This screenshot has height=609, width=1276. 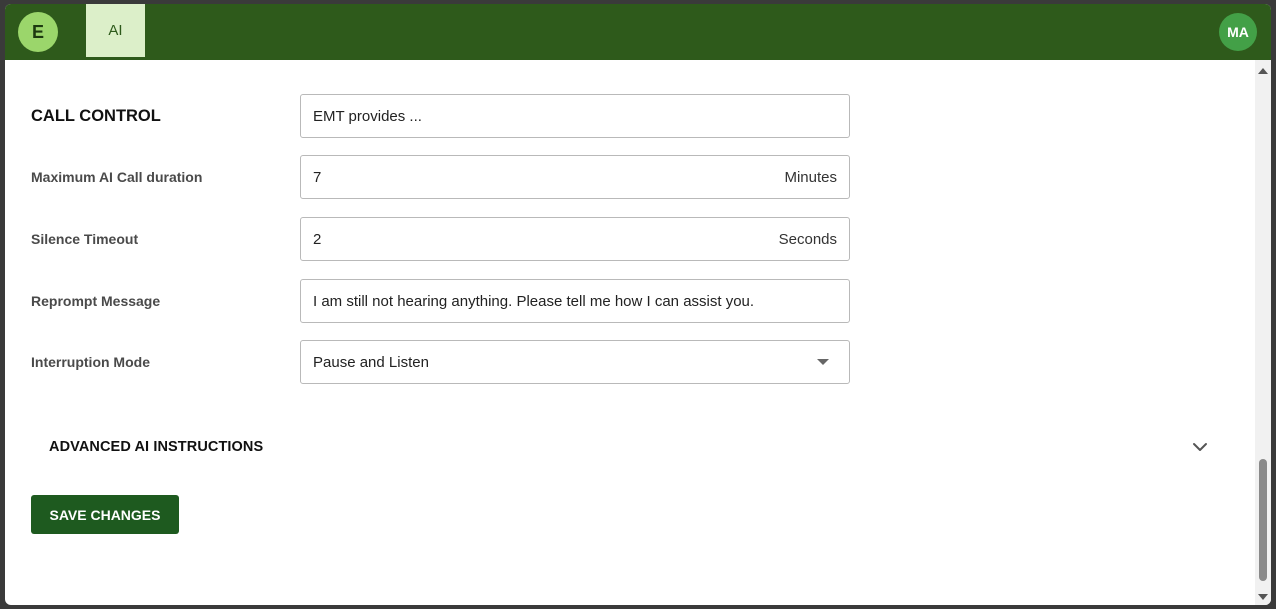 What do you see at coordinates (1200, 447) in the screenshot?
I see `chevron-down-icon` at bounding box center [1200, 447].